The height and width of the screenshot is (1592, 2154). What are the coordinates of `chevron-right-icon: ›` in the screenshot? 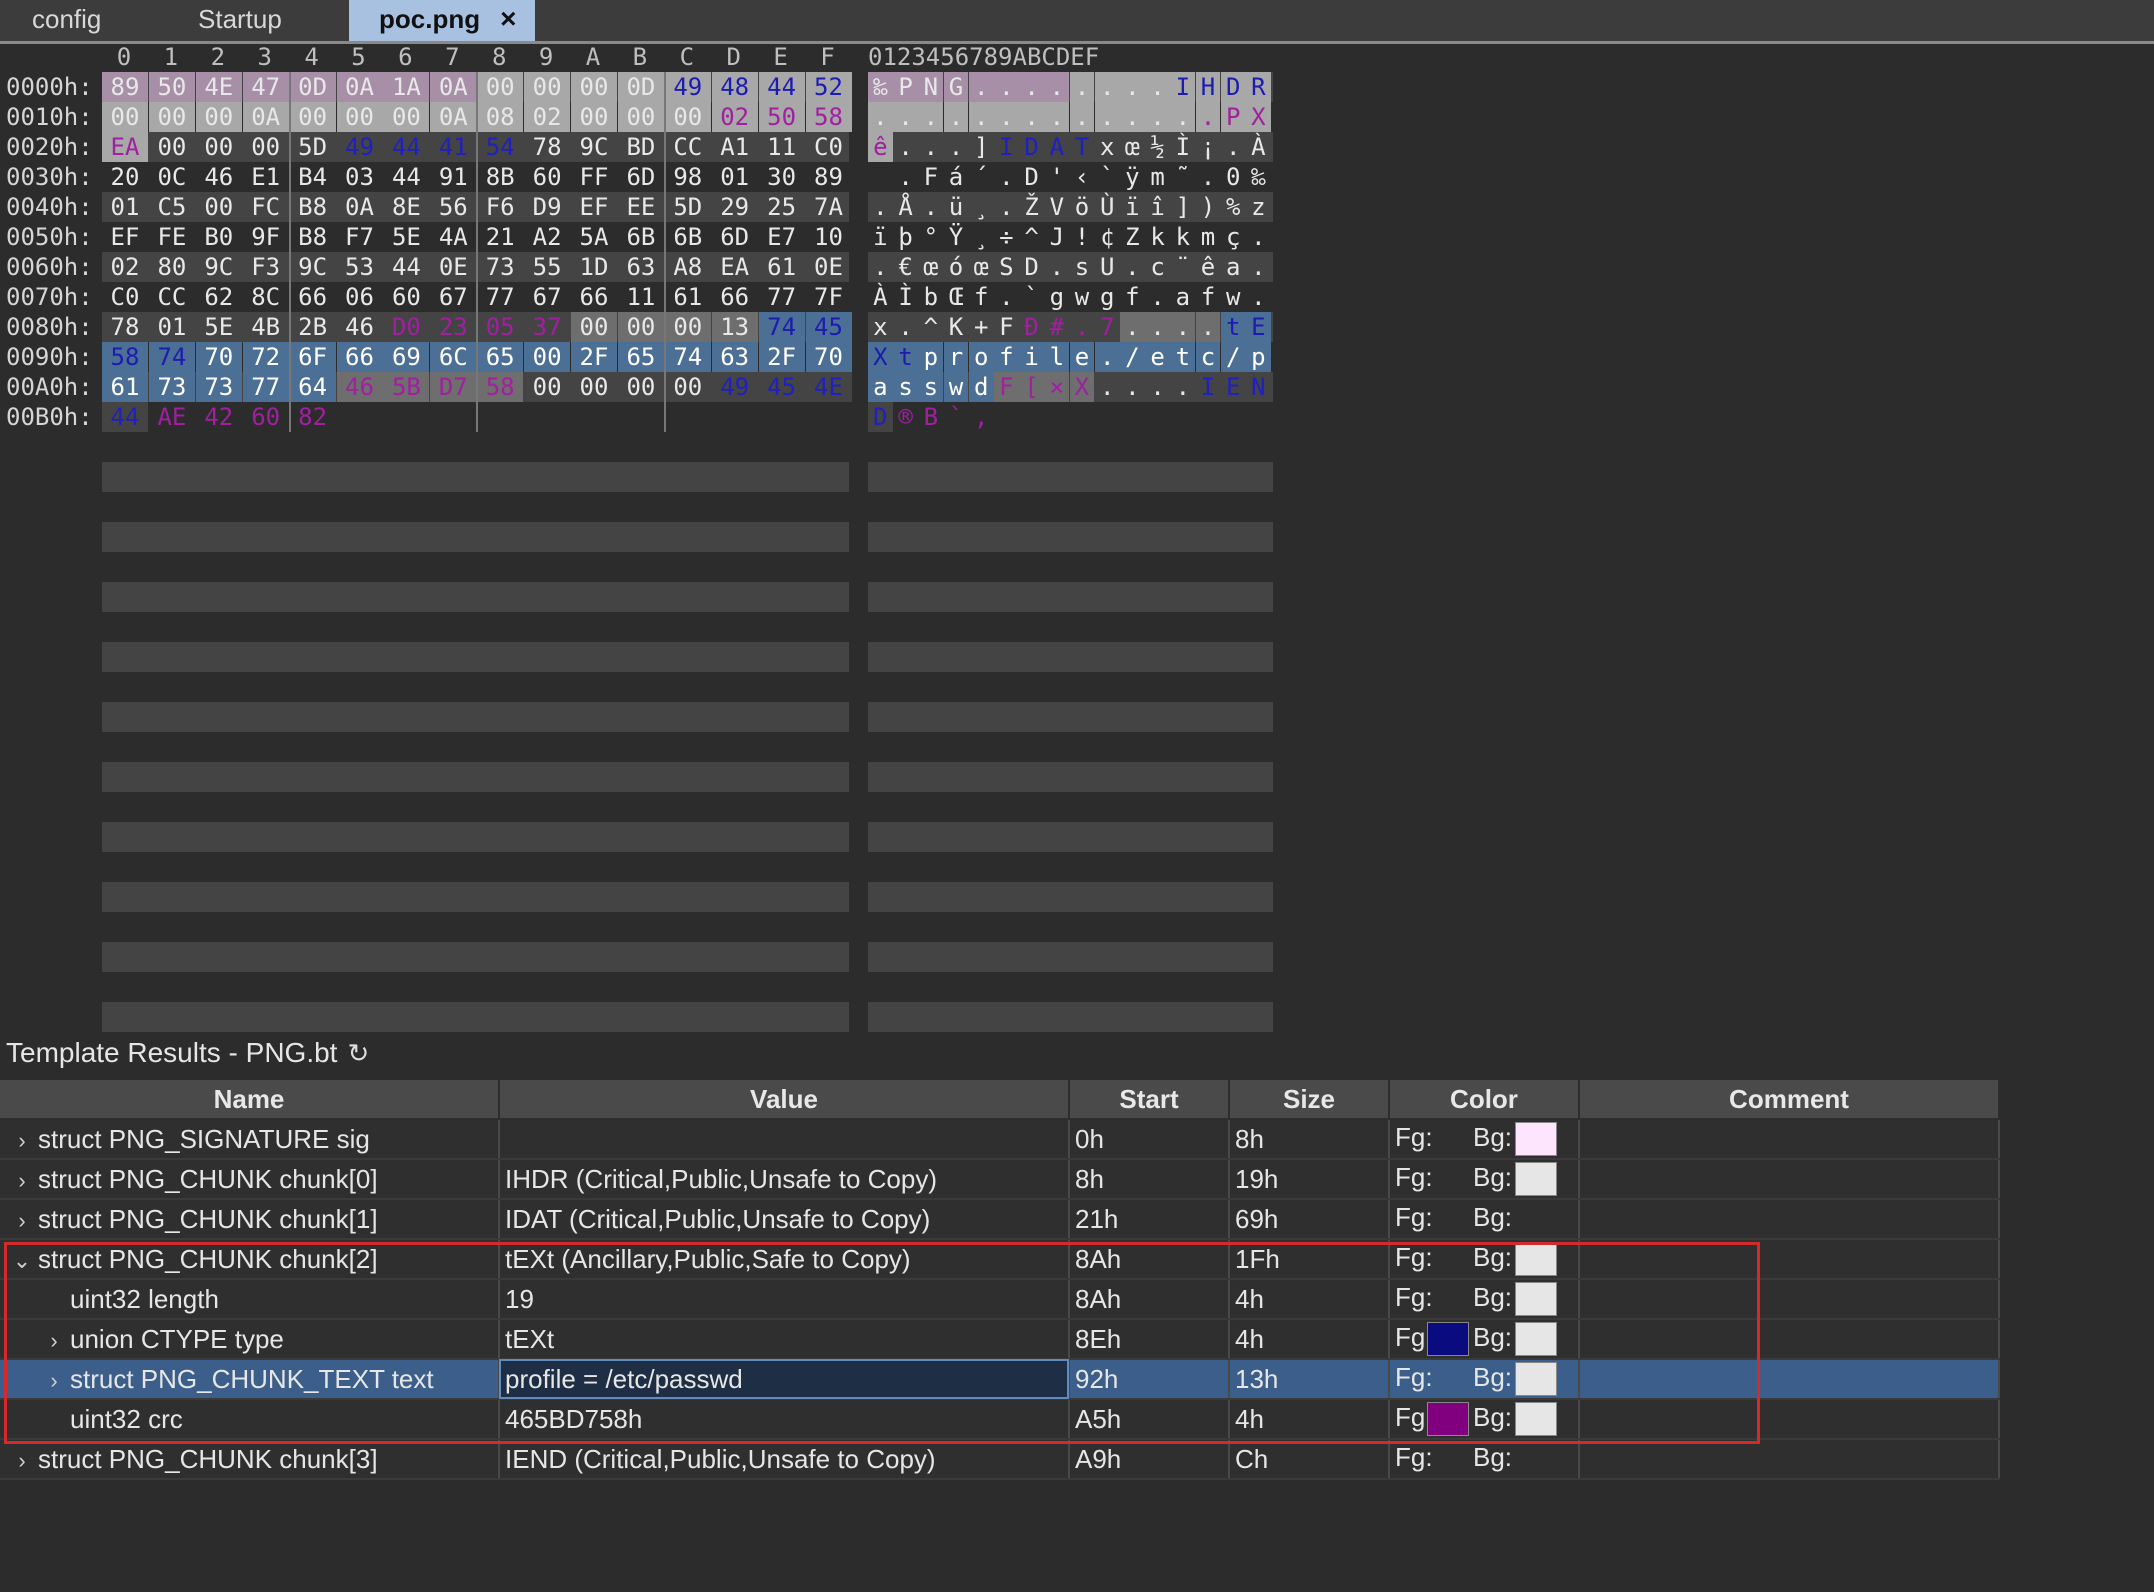 It's located at (22, 1461).